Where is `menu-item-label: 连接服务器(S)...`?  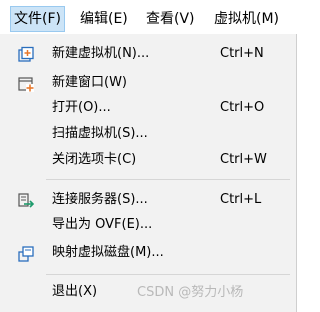
menu-item-label: 连接服务器(S)... is located at coordinates (100, 199).